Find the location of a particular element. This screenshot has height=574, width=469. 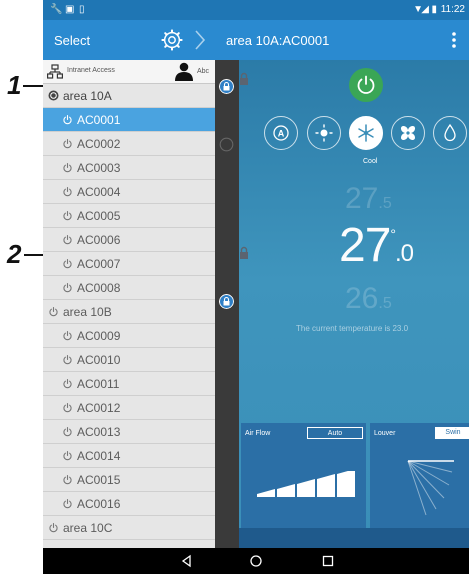

select-button: Select is located at coordinates (72, 40).